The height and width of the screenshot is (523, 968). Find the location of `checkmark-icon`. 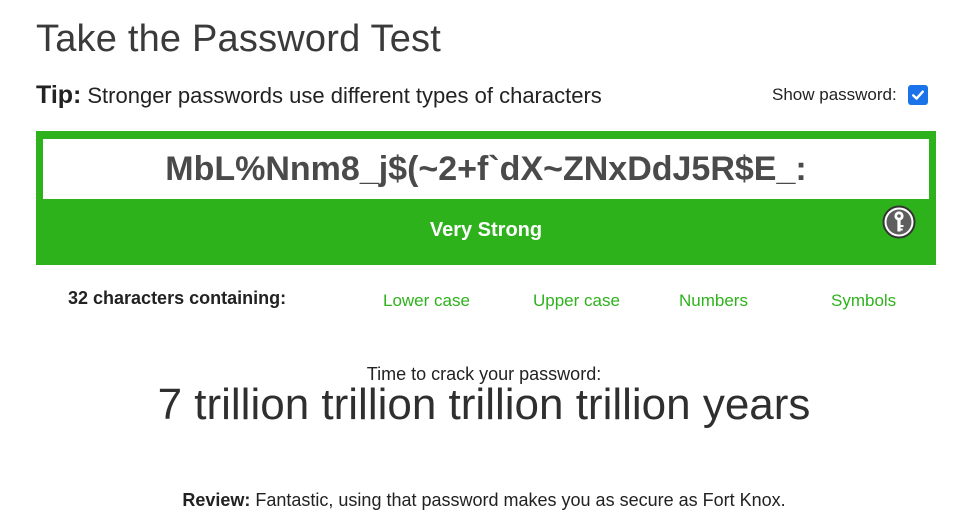

checkmark-icon is located at coordinates (917, 95).